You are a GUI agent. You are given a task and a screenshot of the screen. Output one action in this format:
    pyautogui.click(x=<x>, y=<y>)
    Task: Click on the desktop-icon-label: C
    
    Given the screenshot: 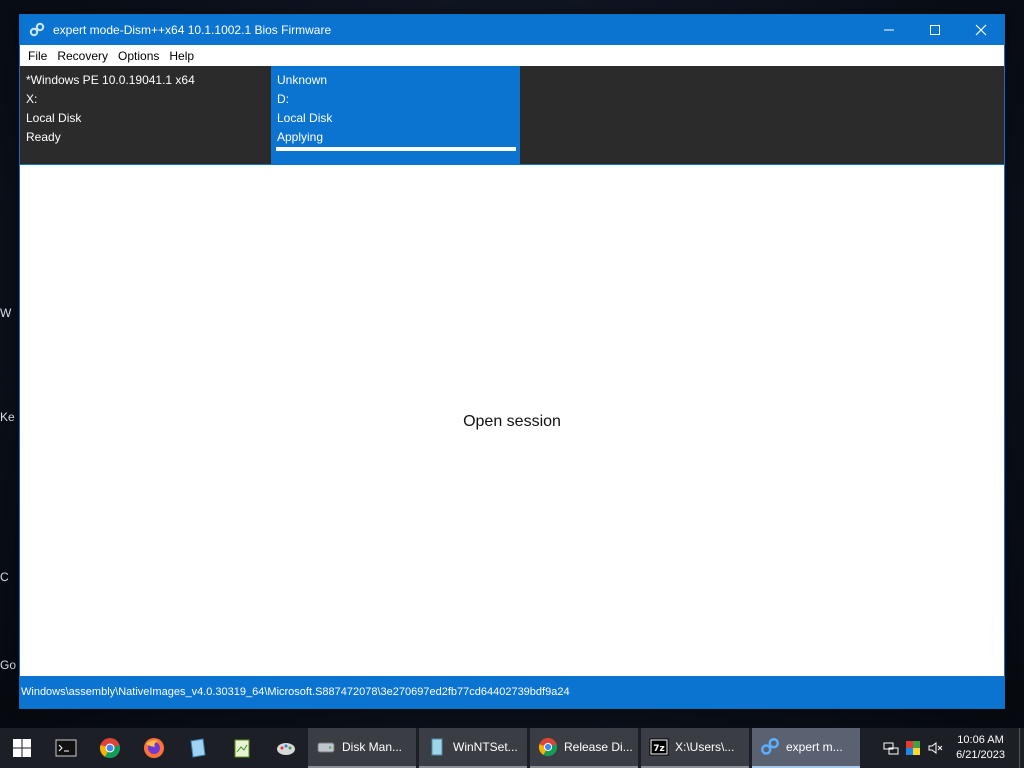 What is the action you would take?
    pyautogui.click(x=9, y=577)
    